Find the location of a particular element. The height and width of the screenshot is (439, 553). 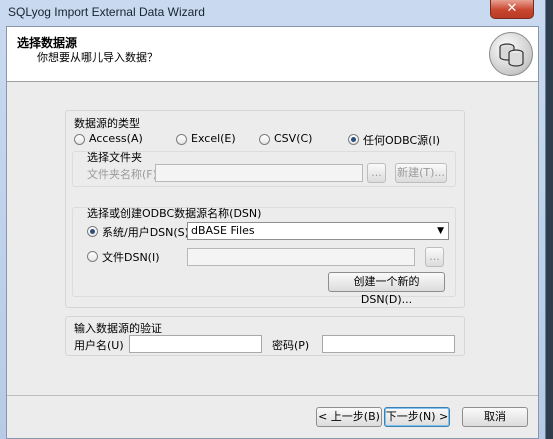

radio-file-dsn is located at coordinates (92, 256).